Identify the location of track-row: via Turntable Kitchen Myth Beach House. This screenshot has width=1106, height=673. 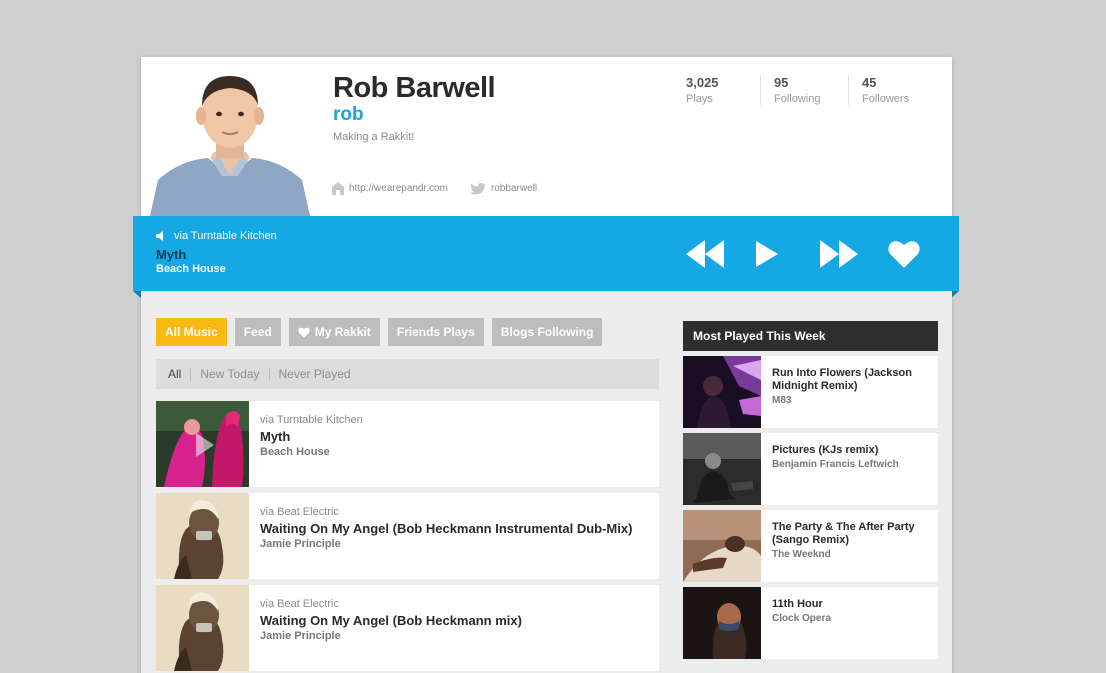
(407, 444).